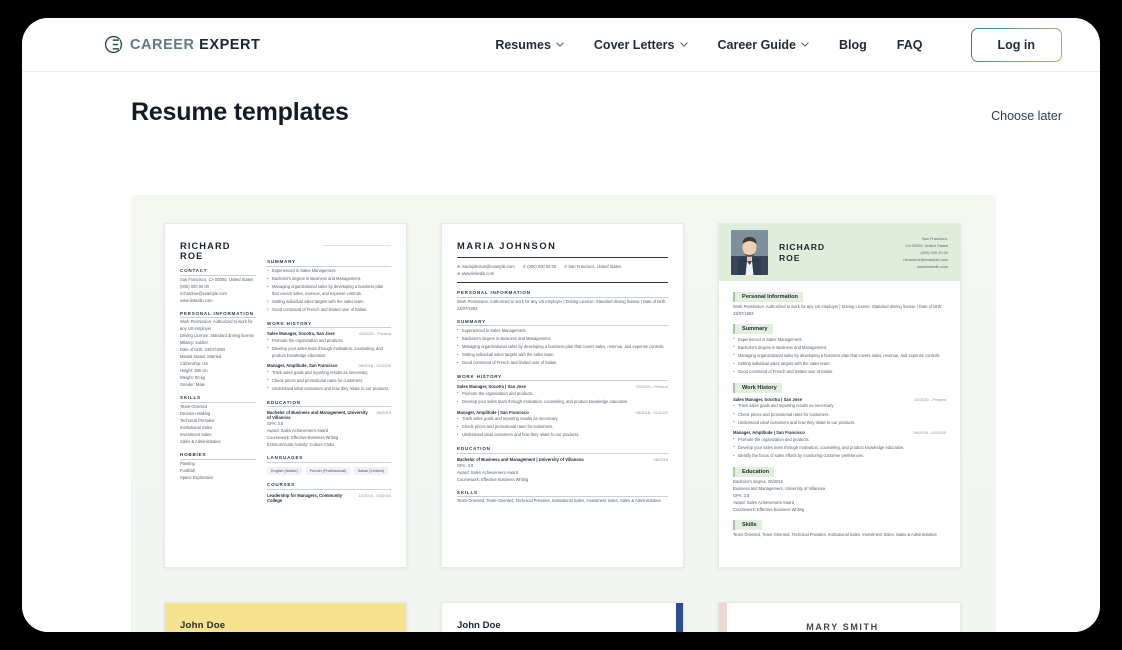 Image resolution: width=1122 pixels, height=650 pixels. I want to click on personal-line: Military: Soldier, so click(194, 343).